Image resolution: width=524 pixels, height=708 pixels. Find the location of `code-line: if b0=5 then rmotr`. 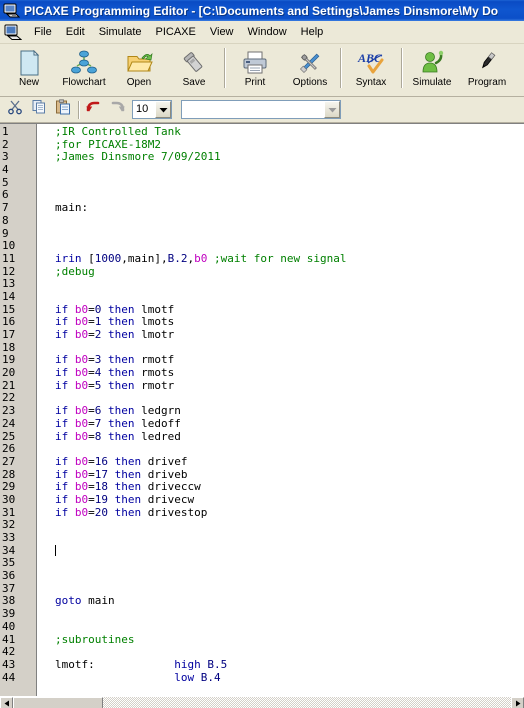

code-line: if b0=5 then rmotr is located at coordinates (289, 385).